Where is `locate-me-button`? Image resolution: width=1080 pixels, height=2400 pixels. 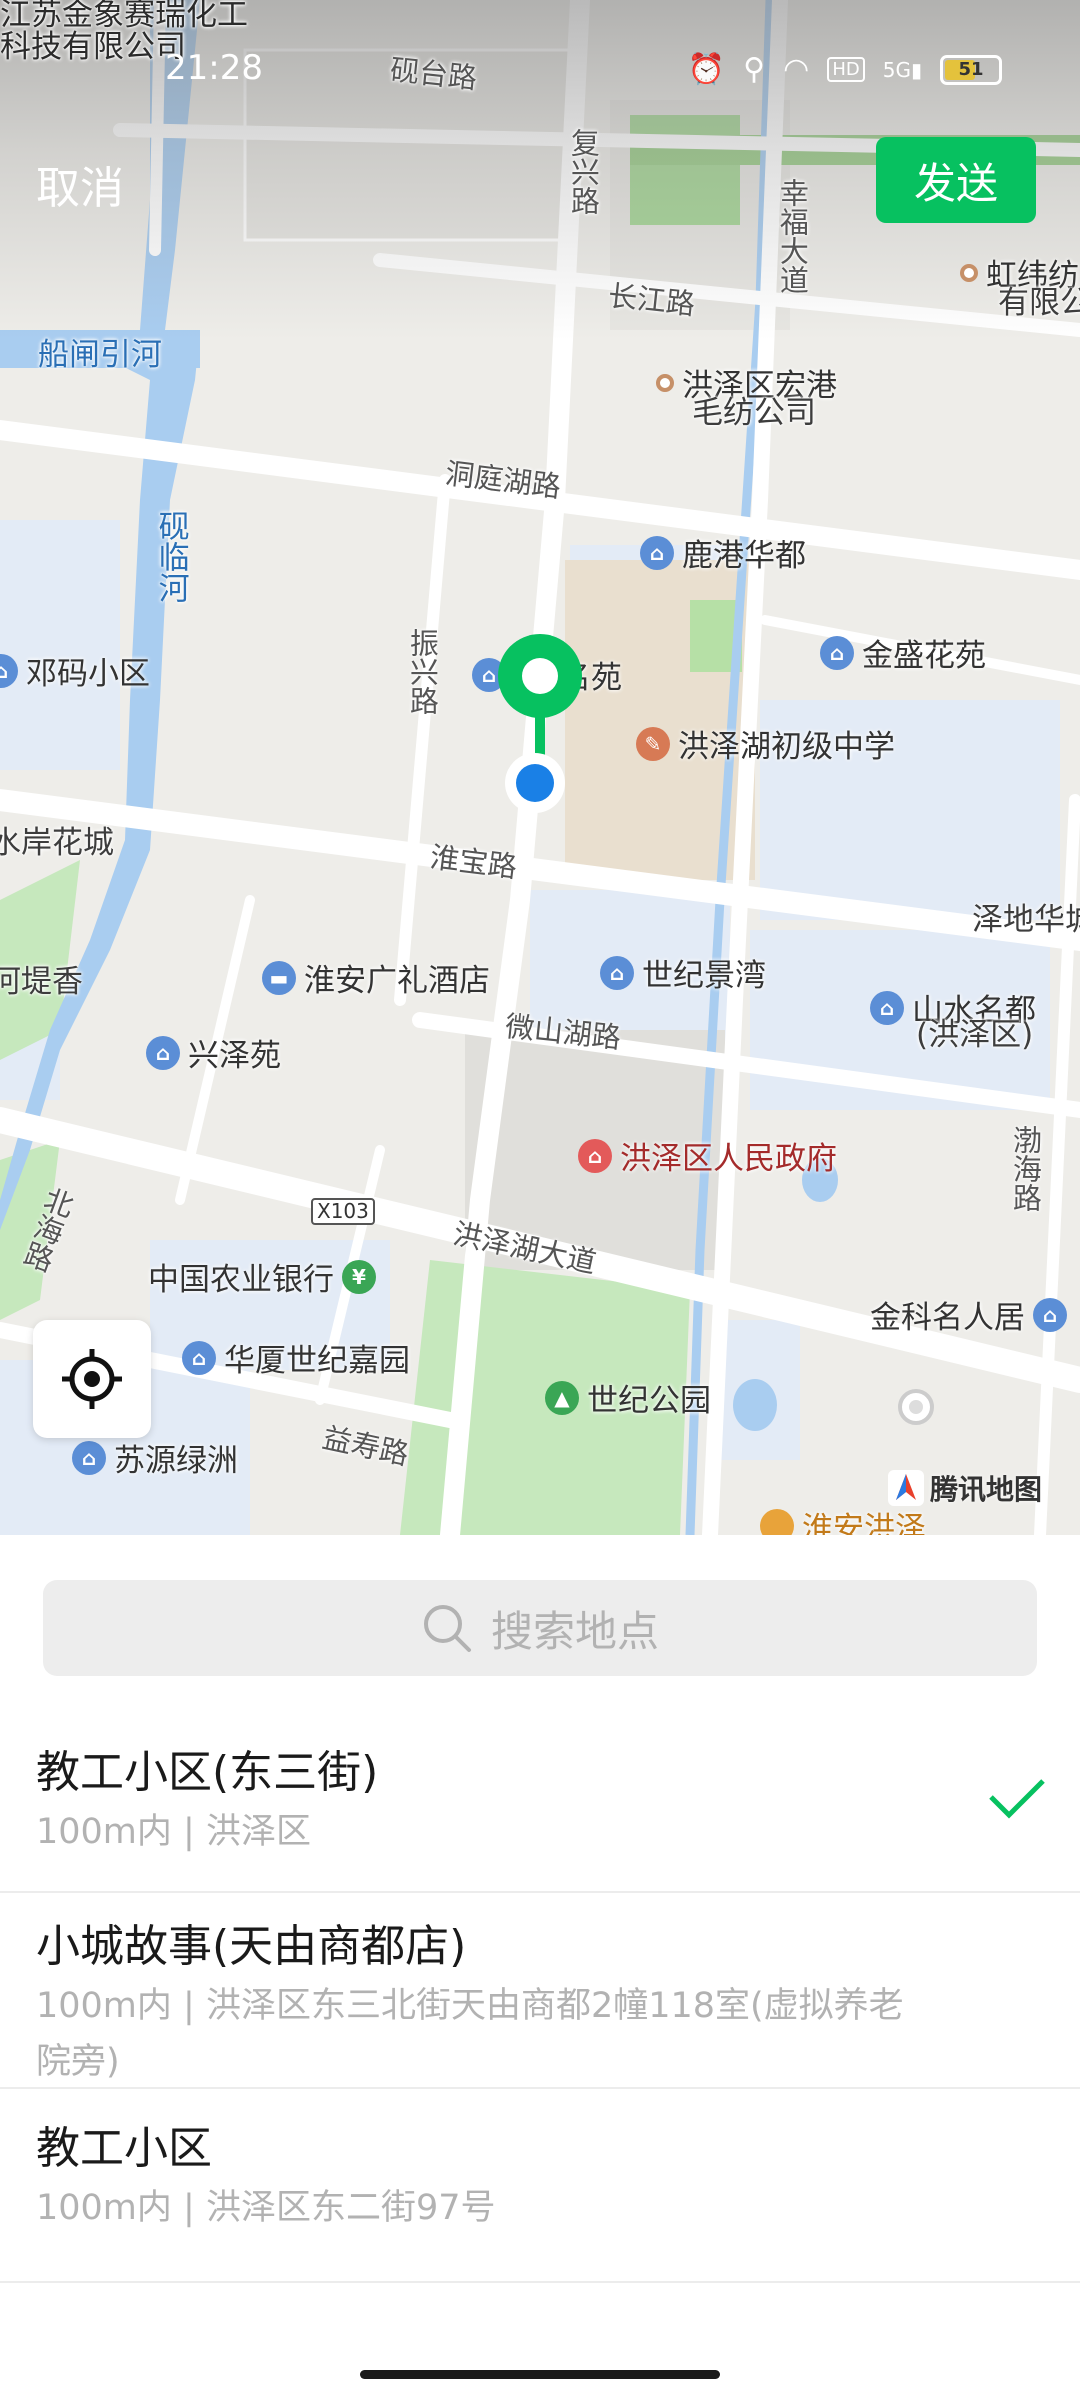 locate-me-button is located at coordinates (92, 1379).